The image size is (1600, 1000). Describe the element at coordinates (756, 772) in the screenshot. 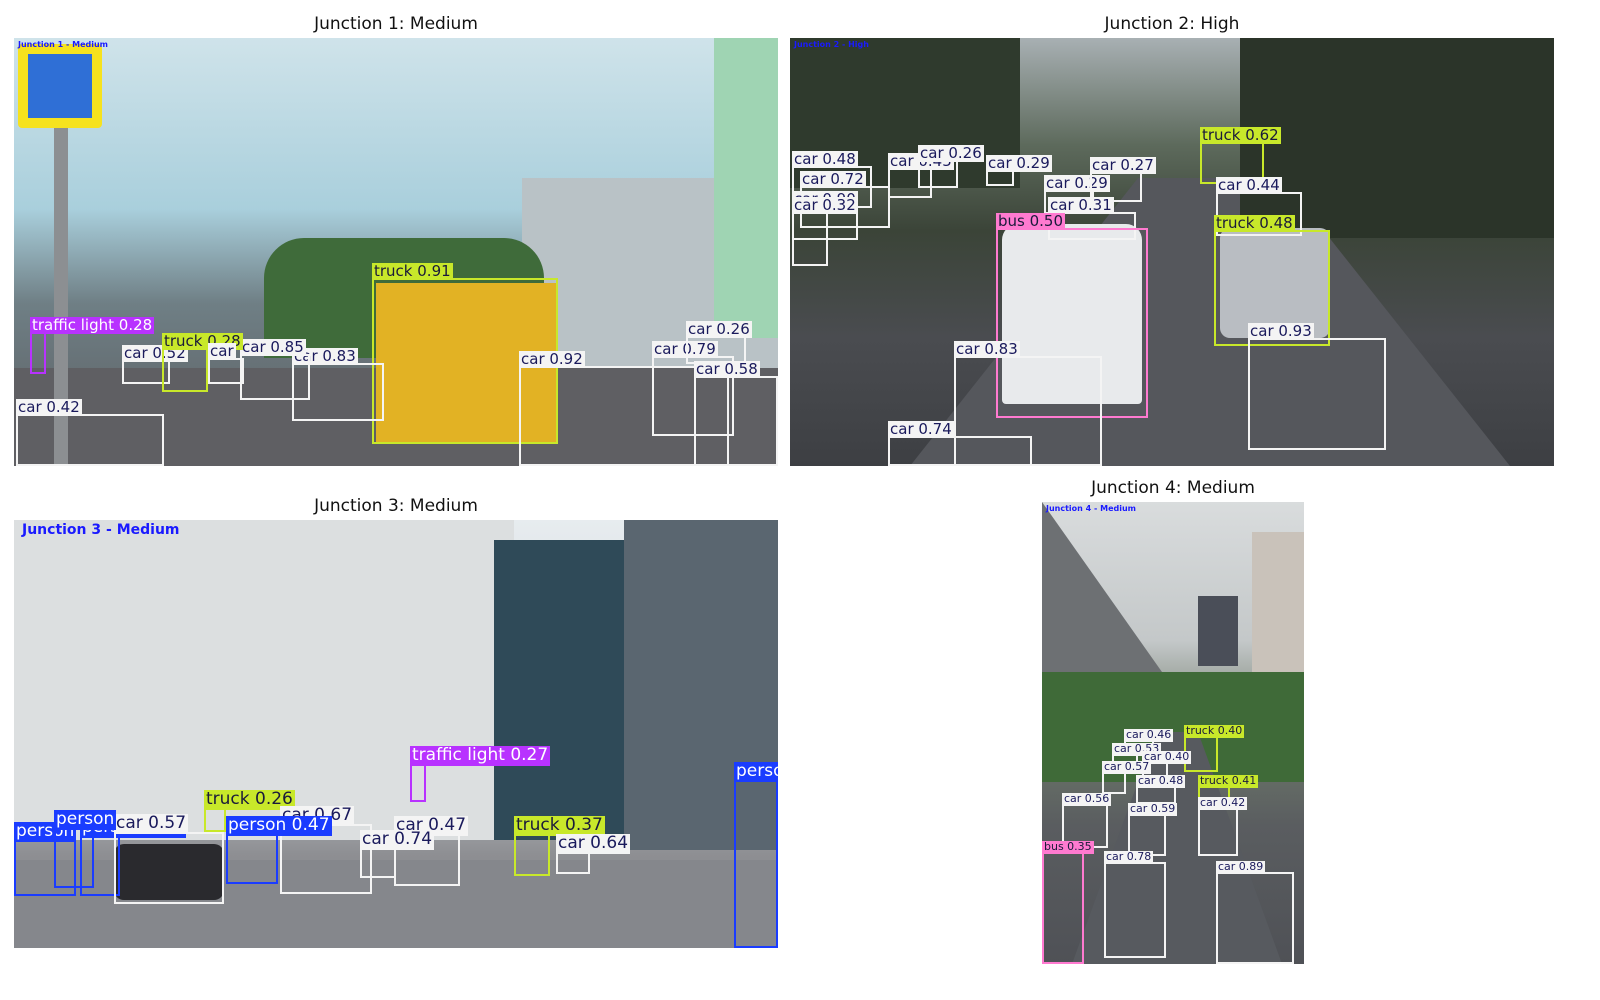

I see `detection-label: person 0.85` at that location.